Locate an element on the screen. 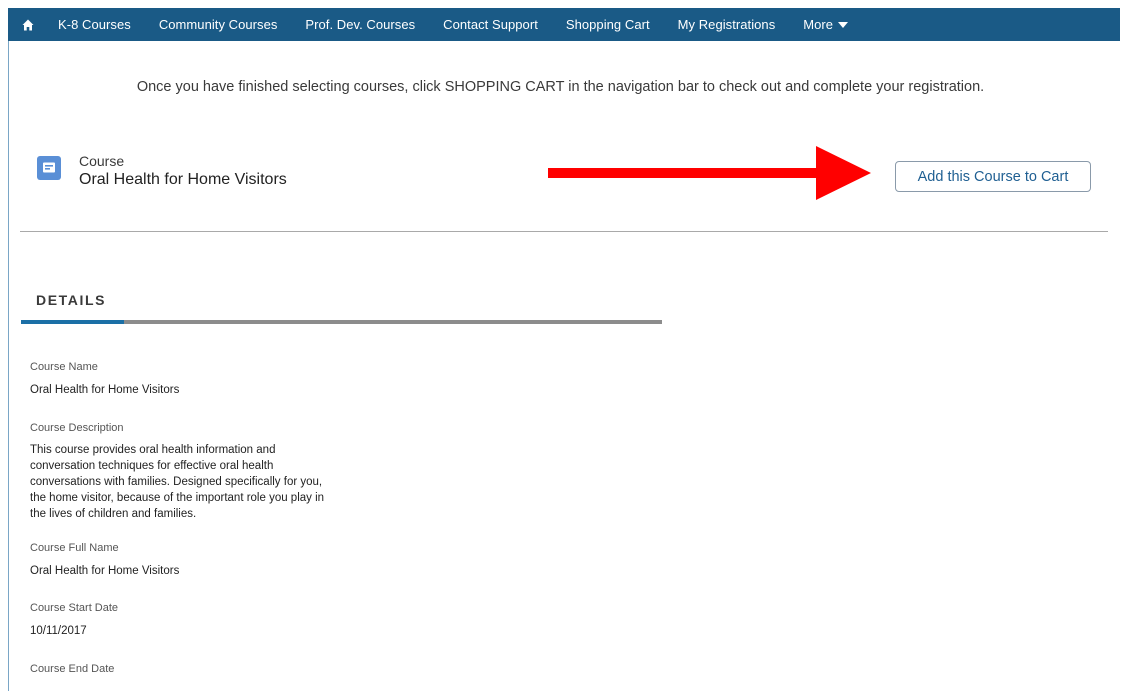  field-label-course-end-date: Course End Date is located at coordinates (72, 669).